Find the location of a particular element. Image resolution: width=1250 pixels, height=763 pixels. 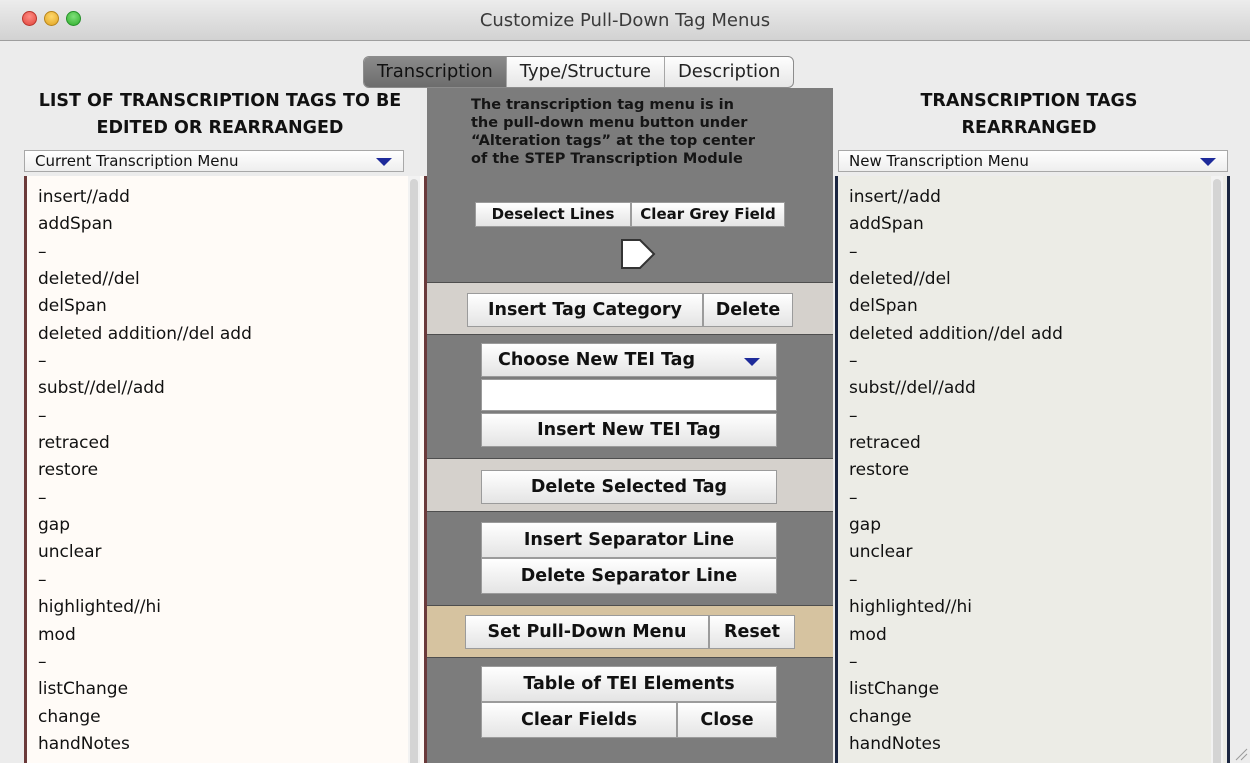

current-menu-scrollbar is located at coordinates (414, 469).